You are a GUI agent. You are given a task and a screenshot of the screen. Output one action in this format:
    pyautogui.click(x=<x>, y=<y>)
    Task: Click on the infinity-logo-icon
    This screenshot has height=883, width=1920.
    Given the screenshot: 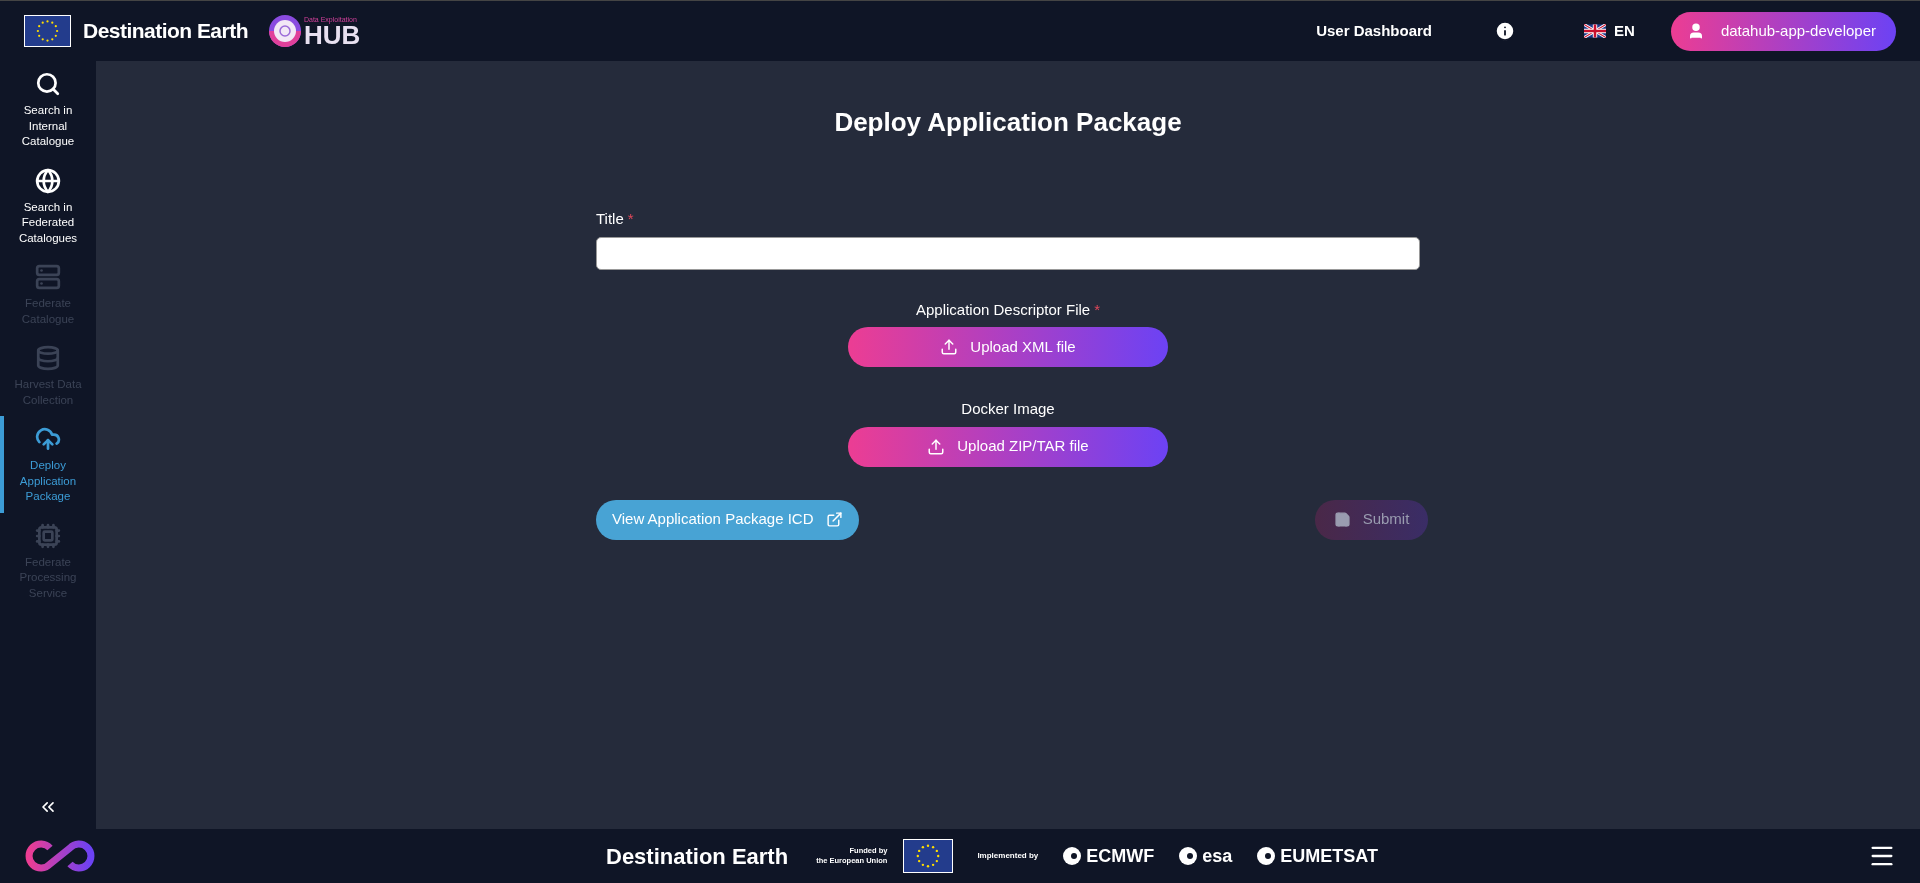 What is the action you would take?
    pyautogui.click(x=60, y=856)
    